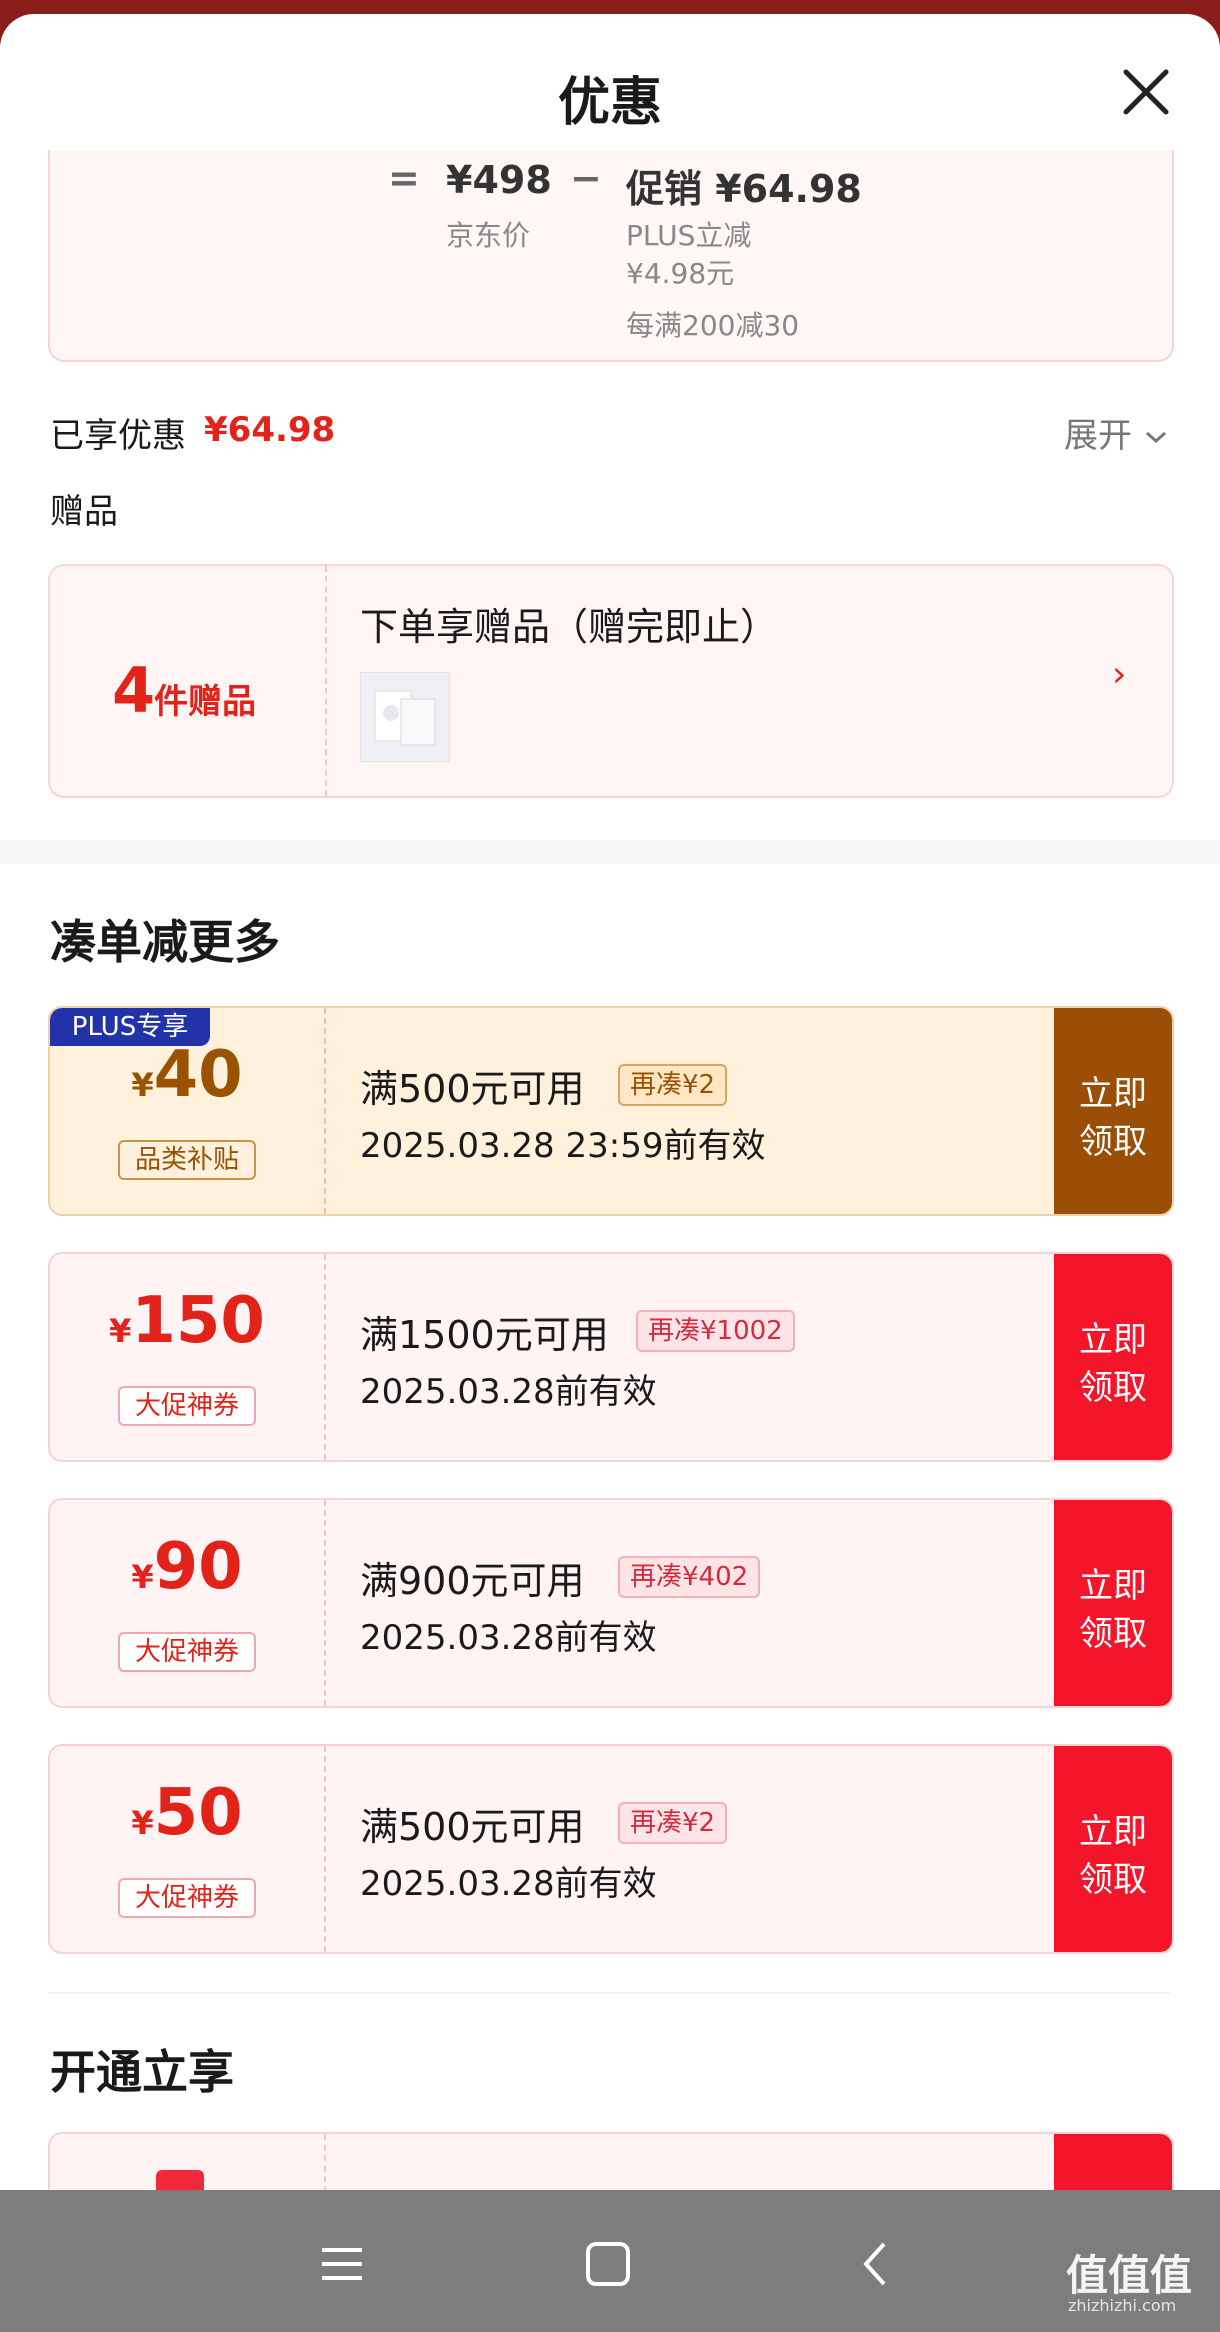 The height and width of the screenshot is (2332, 1220). I want to click on coupon-amount: ¥40, so click(187, 1075).